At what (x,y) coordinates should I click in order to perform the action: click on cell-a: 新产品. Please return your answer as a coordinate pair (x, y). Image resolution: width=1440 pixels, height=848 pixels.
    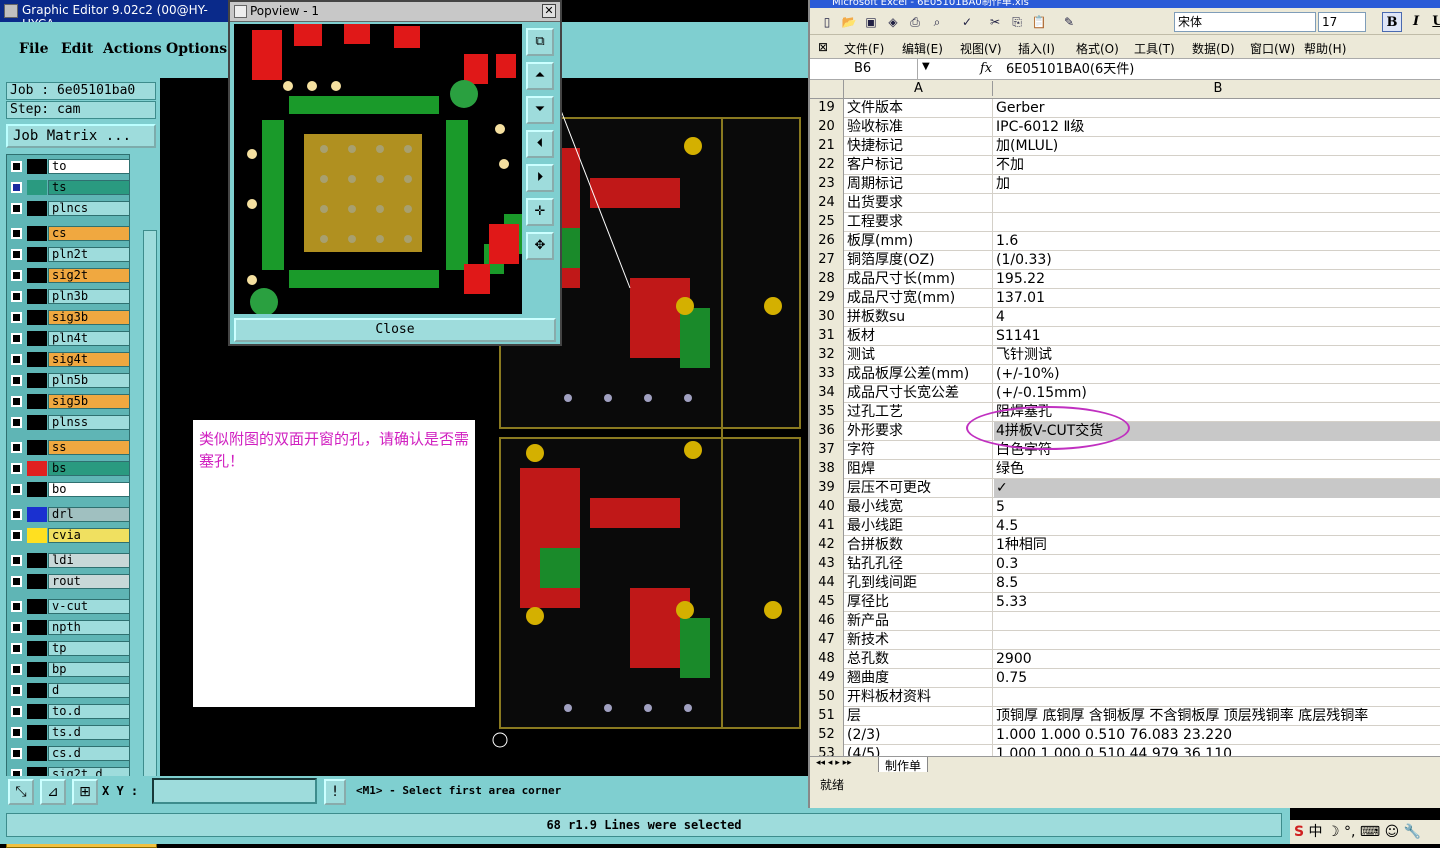
    Looking at the image, I should click on (919, 621).